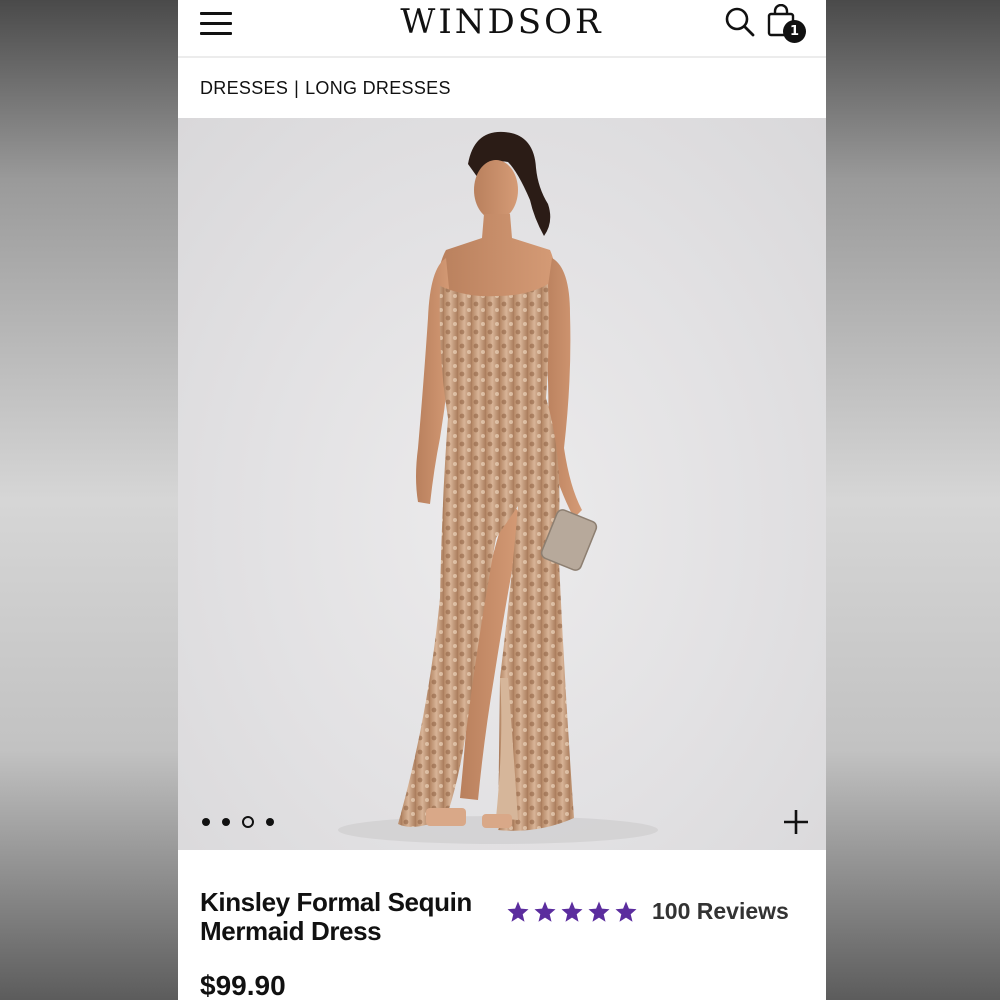 This screenshot has width=1000, height=1000. What do you see at coordinates (291, 931) in the screenshot?
I see `product-title-line-2: Mermaid Dress` at bounding box center [291, 931].